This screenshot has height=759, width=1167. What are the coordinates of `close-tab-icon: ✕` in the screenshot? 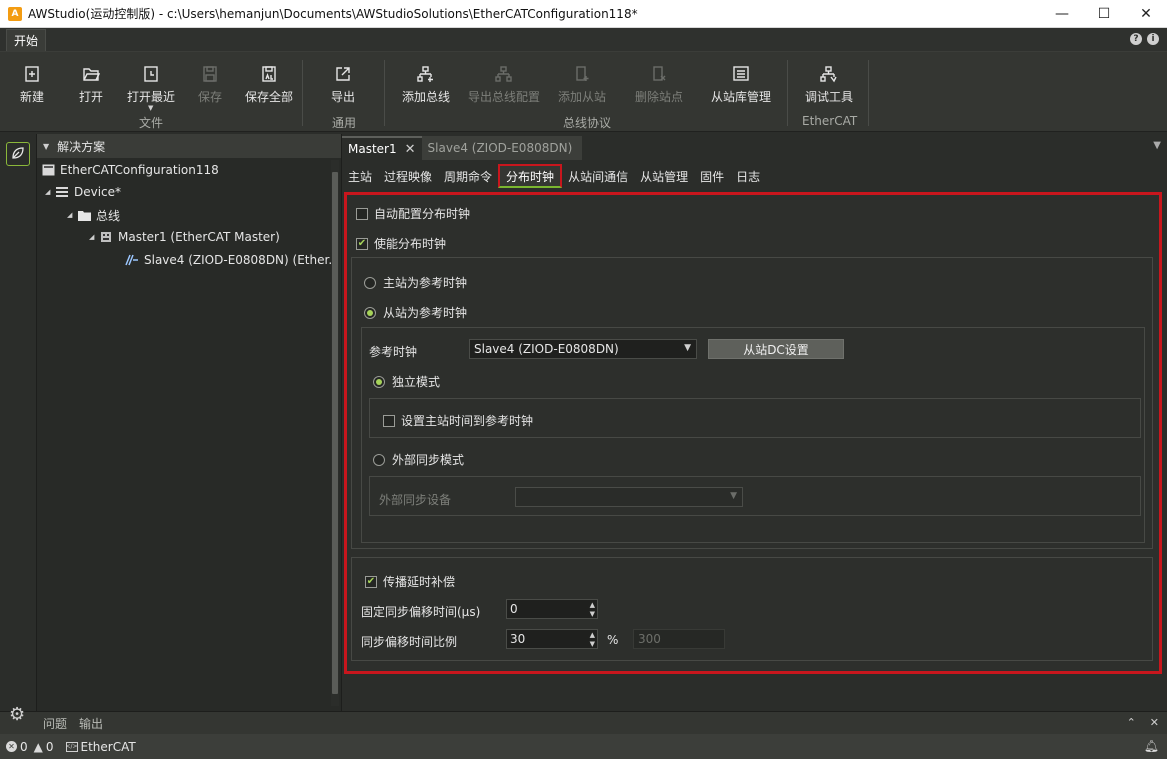 It's located at (410, 149).